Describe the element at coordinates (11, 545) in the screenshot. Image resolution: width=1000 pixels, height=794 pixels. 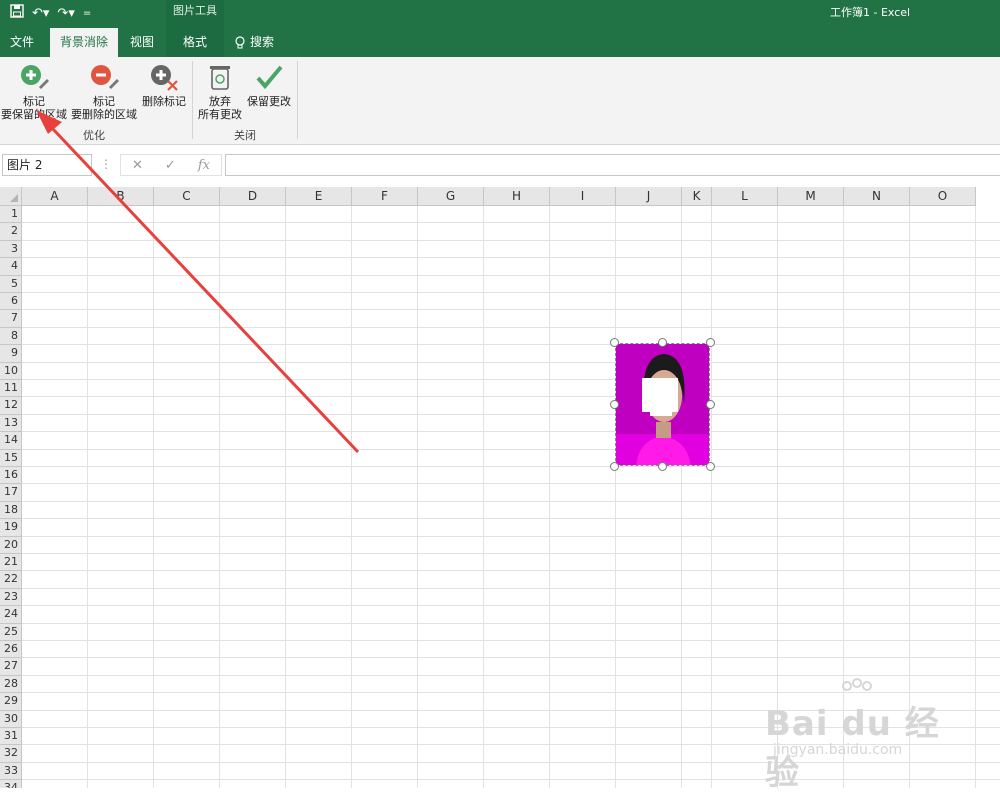
I see `row-header: 20` at that location.